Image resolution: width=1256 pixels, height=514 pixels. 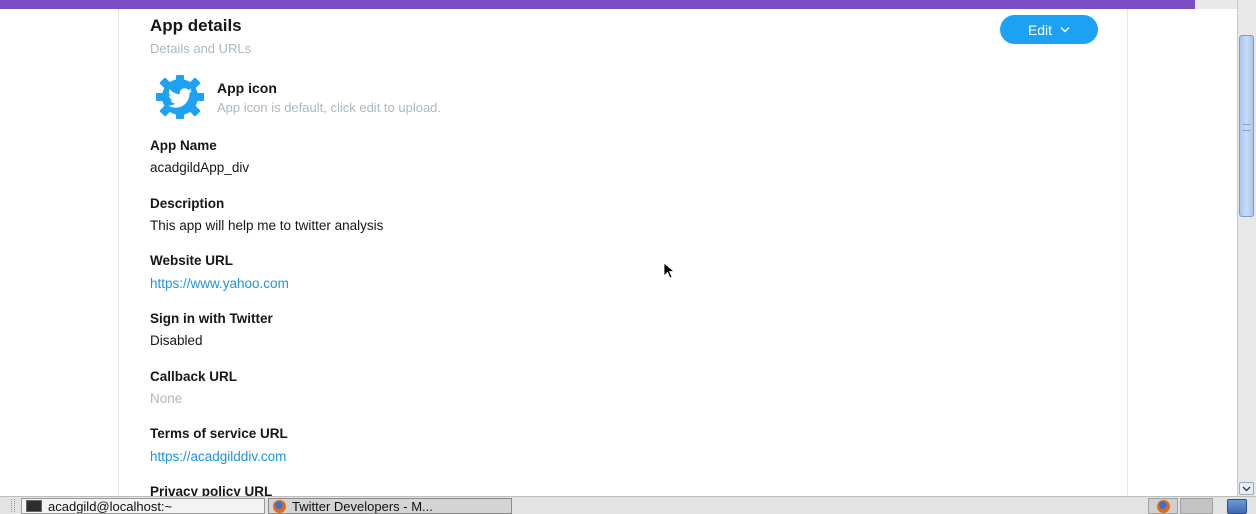 What do you see at coordinates (183, 145) in the screenshot?
I see `app-name-label: App Name` at bounding box center [183, 145].